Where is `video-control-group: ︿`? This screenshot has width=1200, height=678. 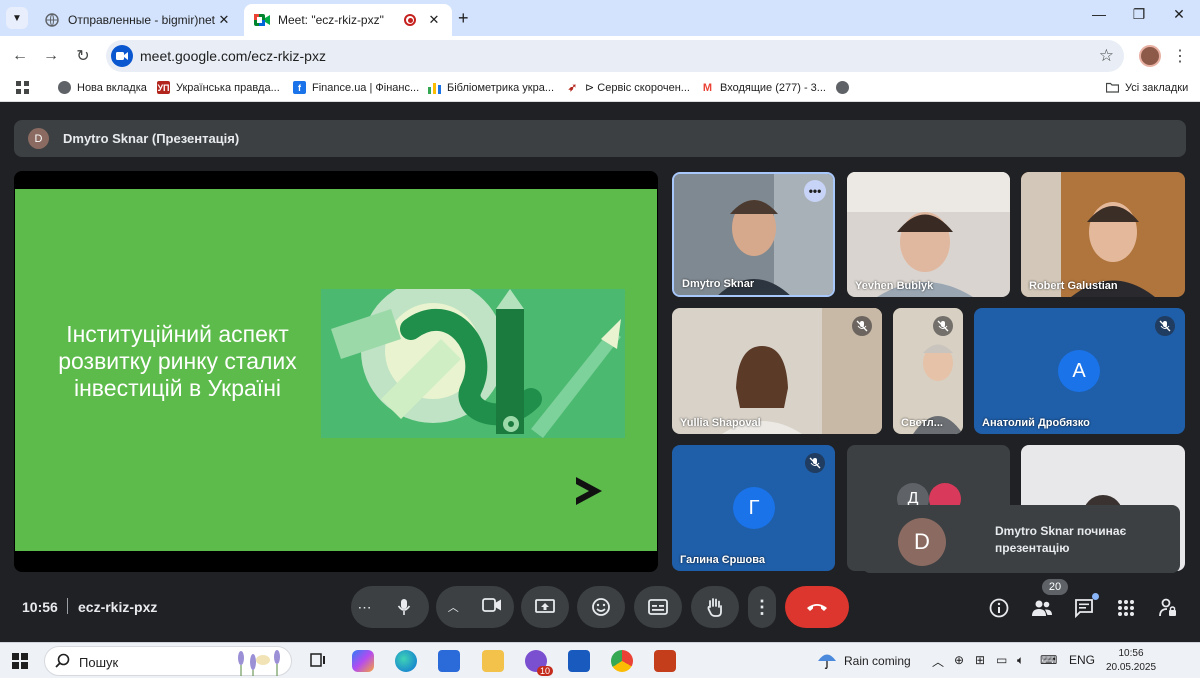 video-control-group: ︿ is located at coordinates (475, 607).